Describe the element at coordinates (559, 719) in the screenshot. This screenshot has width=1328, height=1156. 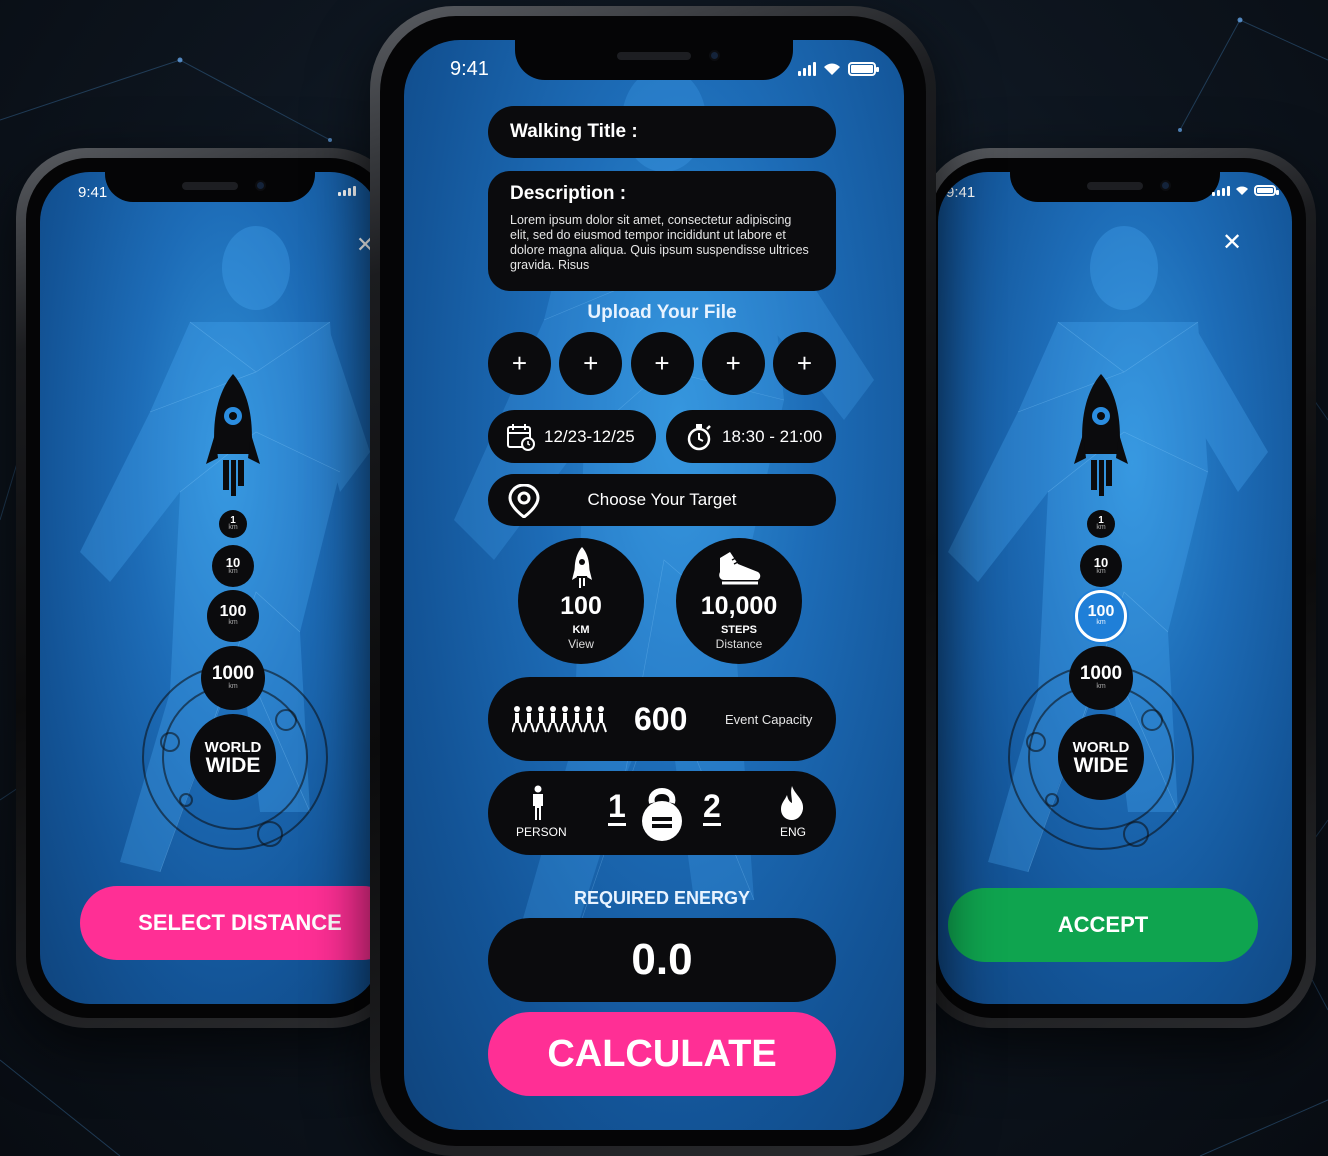
I see `crowd-icon` at that location.